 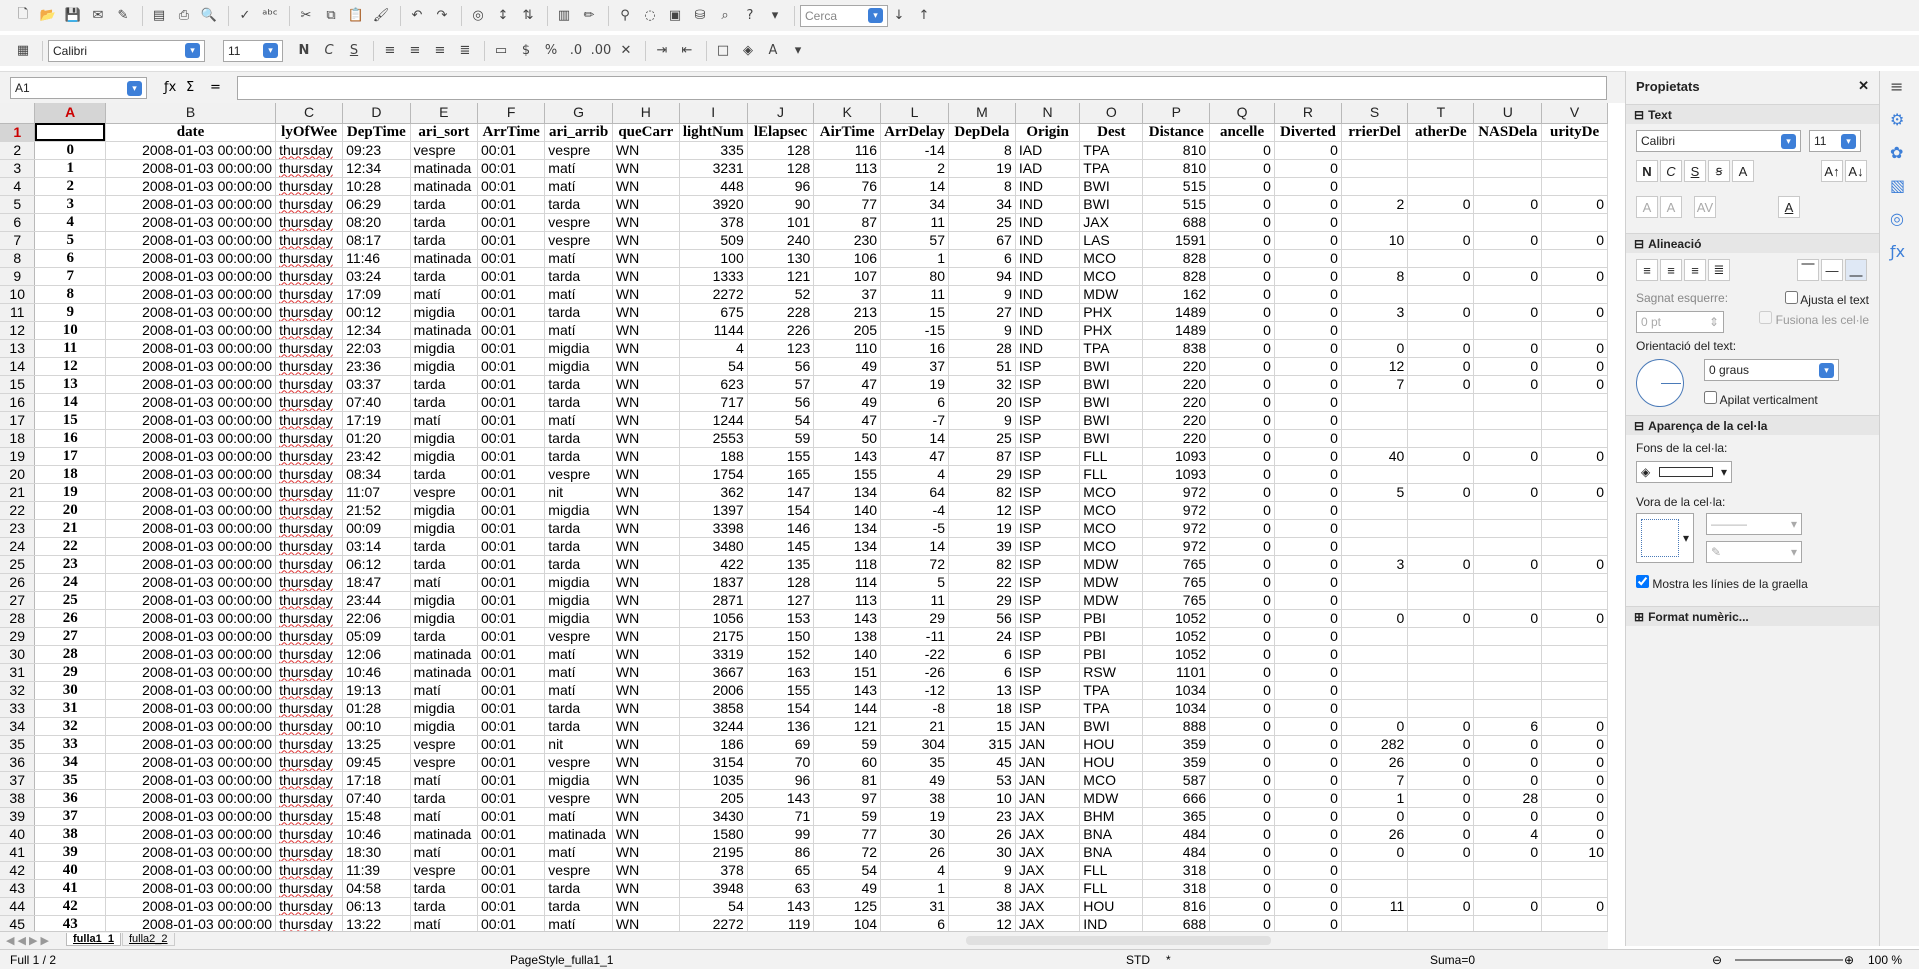 I want to click on table-cell: -8, so click(x=914, y=708).